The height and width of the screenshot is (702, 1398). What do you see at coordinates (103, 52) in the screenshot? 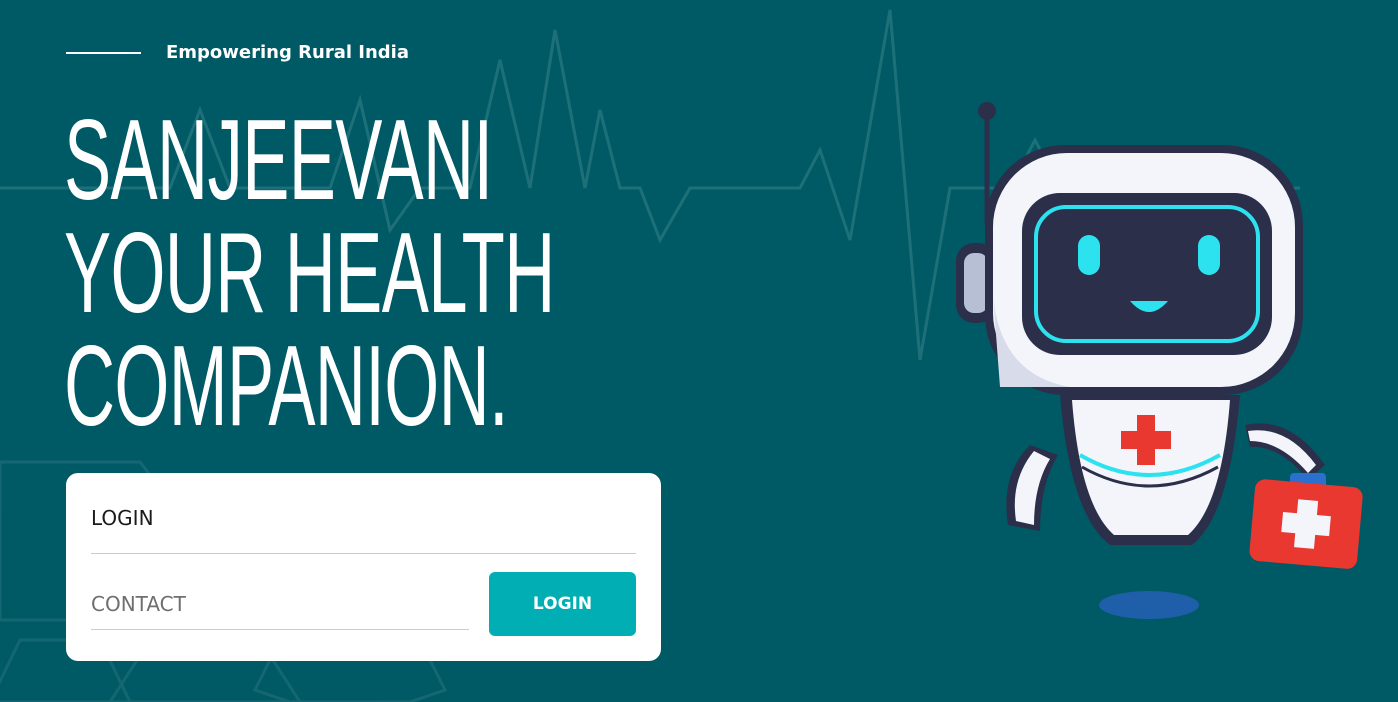
I see `tagline-rule` at bounding box center [103, 52].